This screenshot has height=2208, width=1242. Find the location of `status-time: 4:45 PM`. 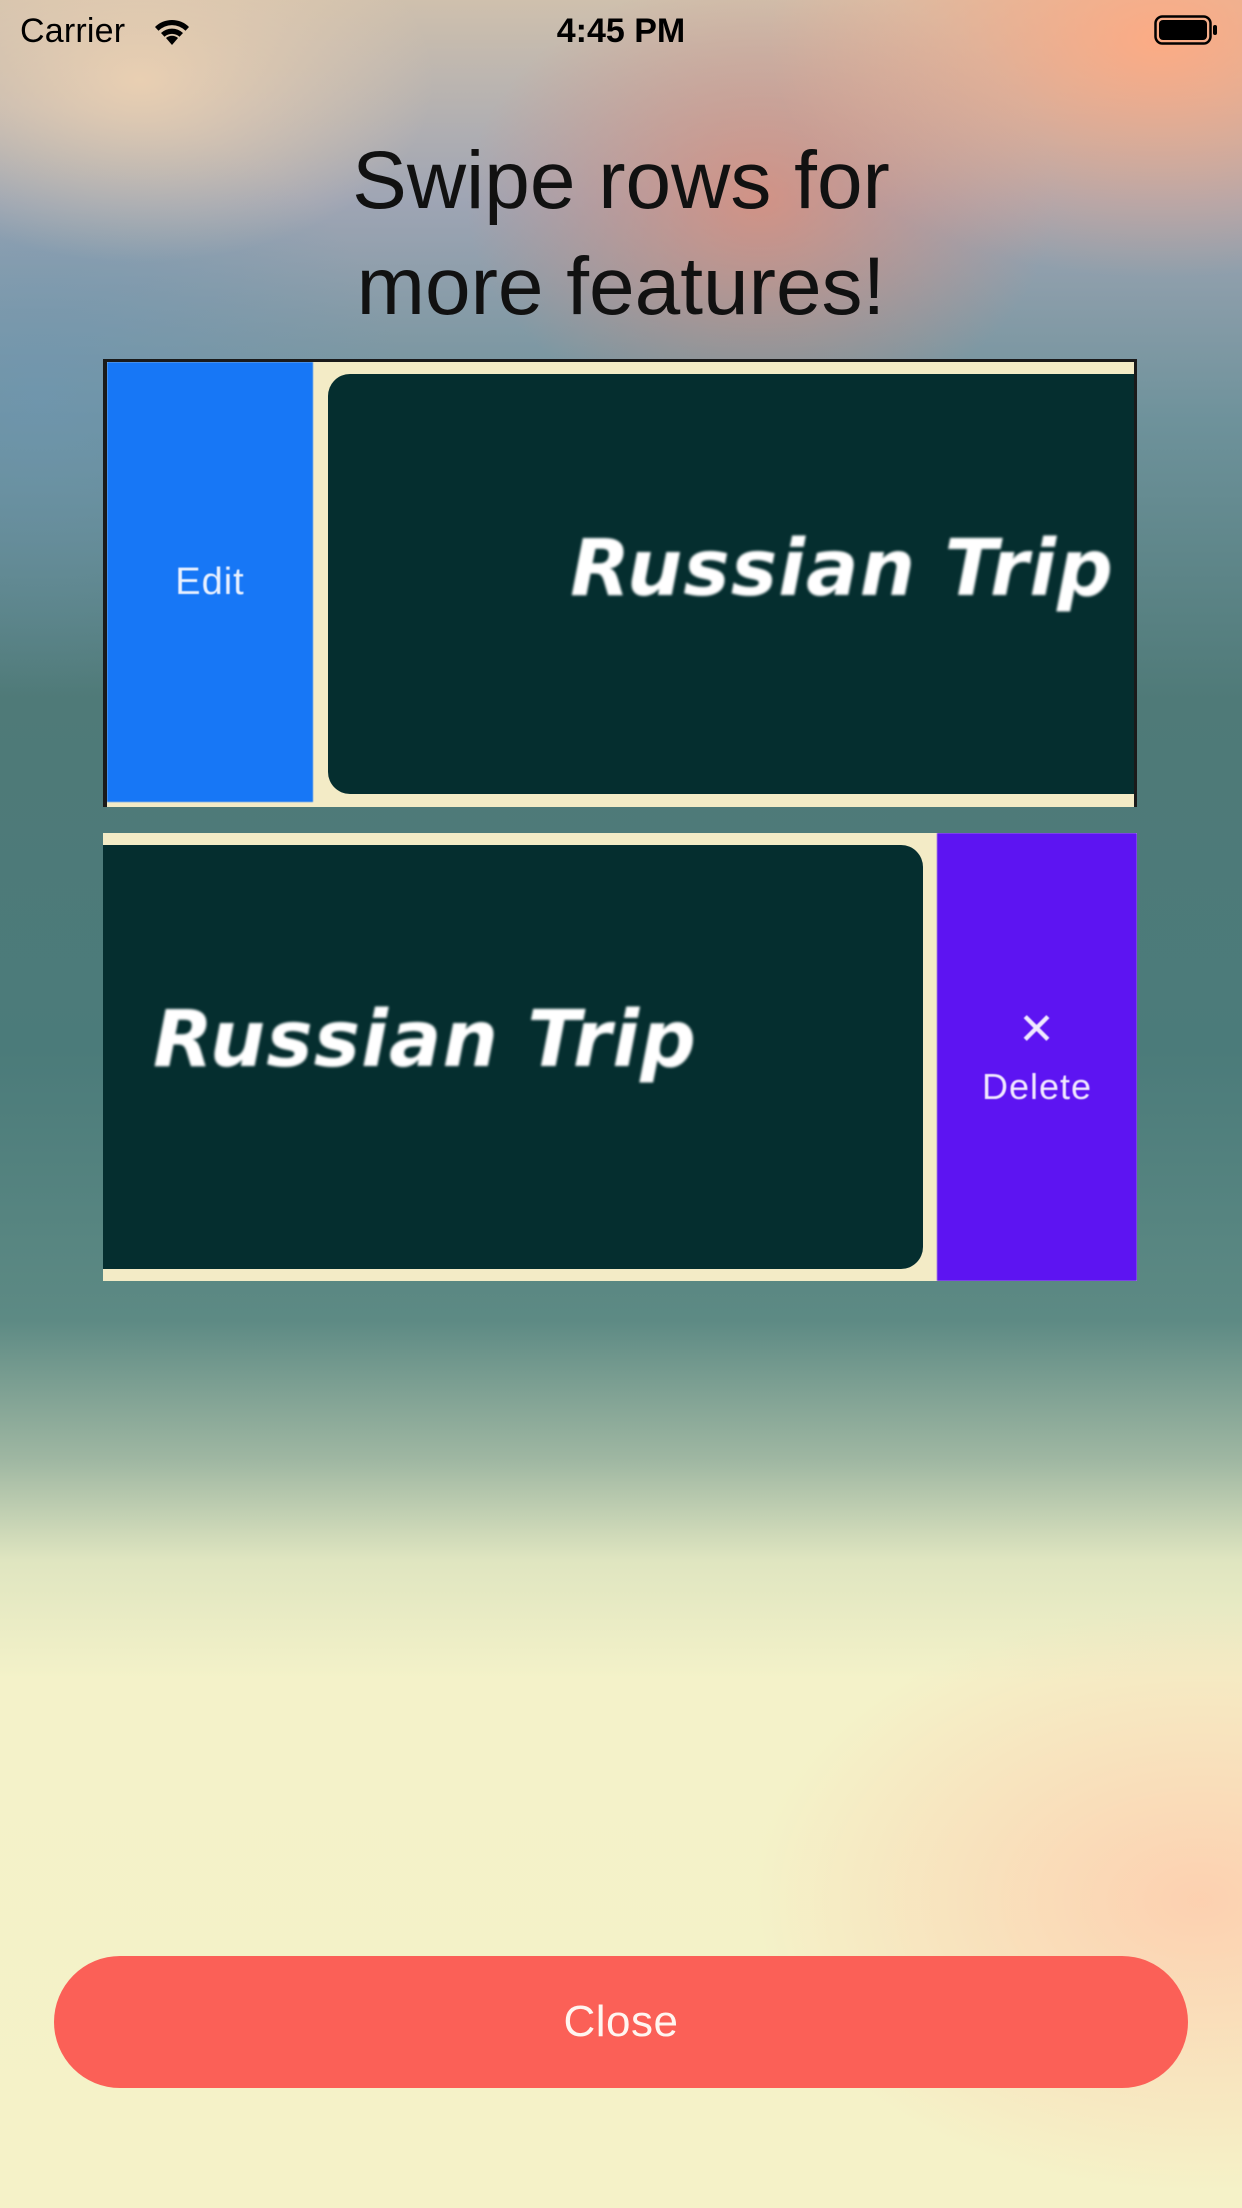

status-time: 4:45 PM is located at coordinates (621, 31).